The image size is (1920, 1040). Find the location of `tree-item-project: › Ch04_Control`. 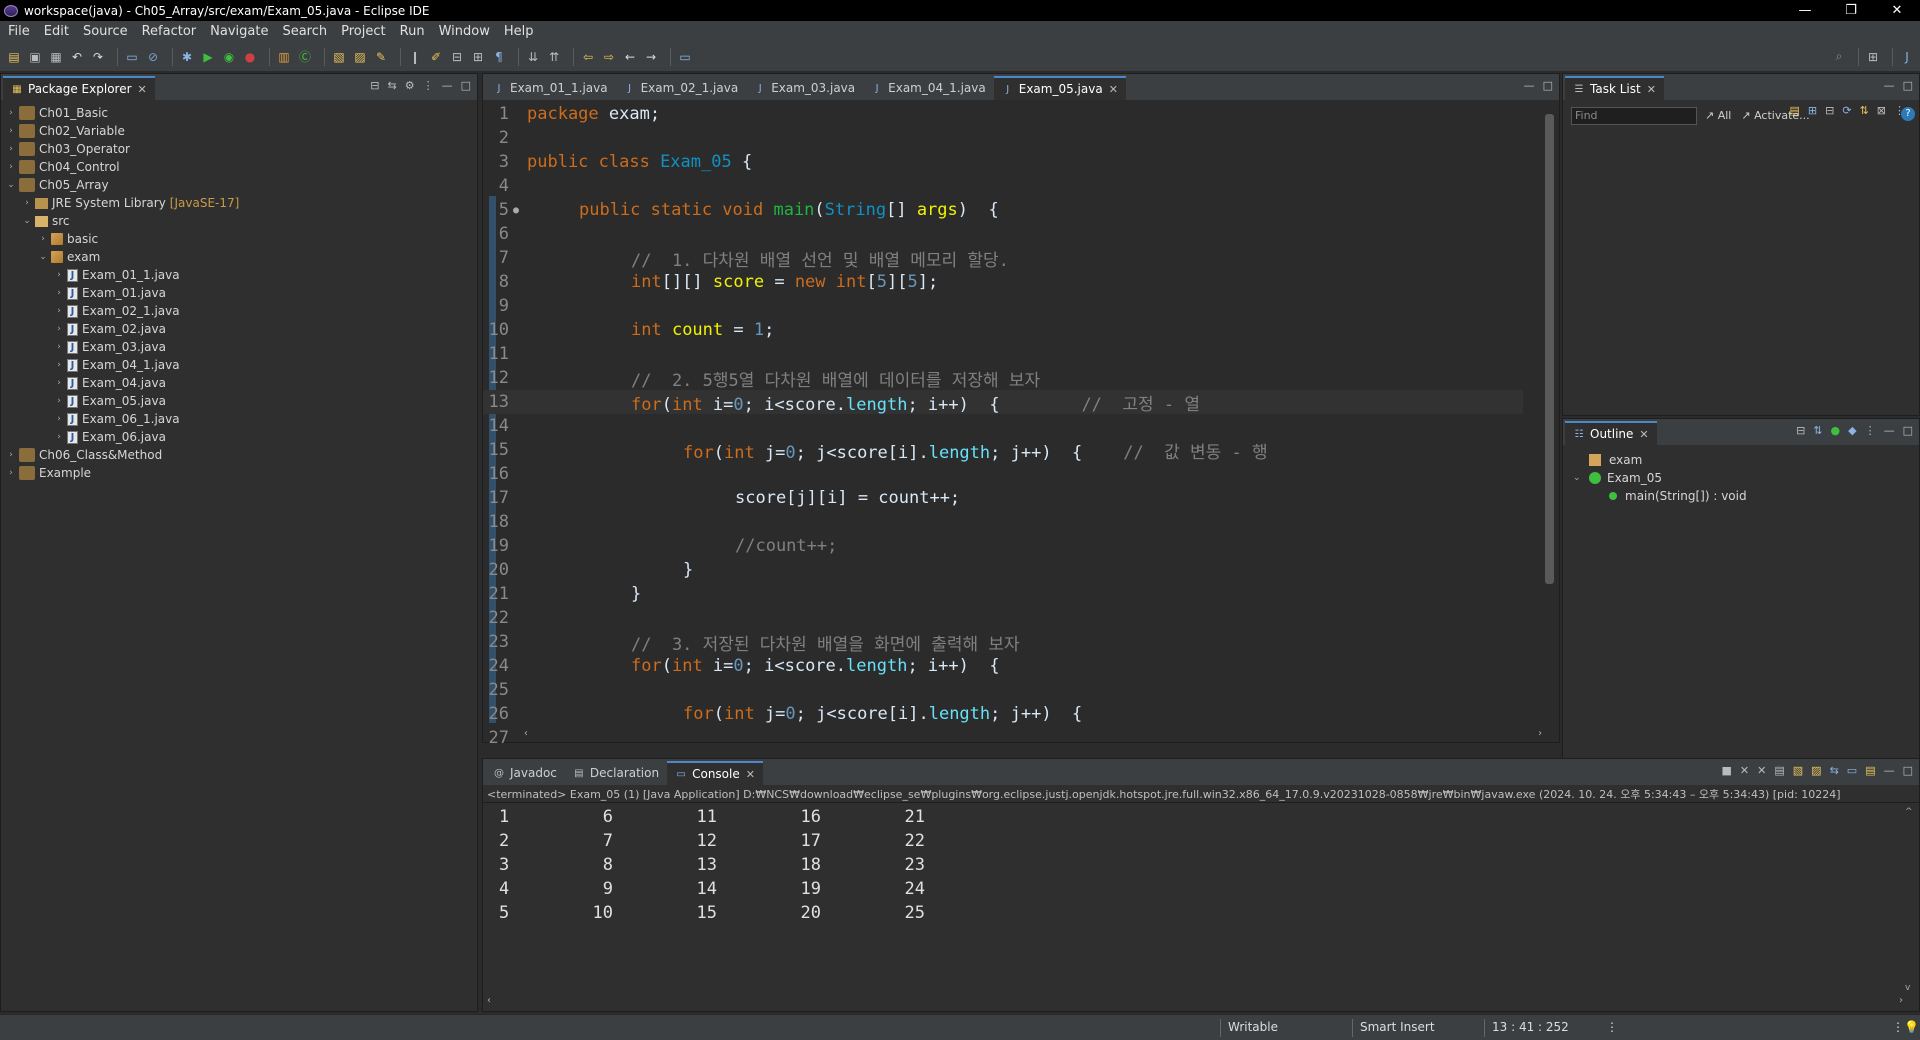

tree-item-project: › Ch04_Control is located at coordinates (239, 167).